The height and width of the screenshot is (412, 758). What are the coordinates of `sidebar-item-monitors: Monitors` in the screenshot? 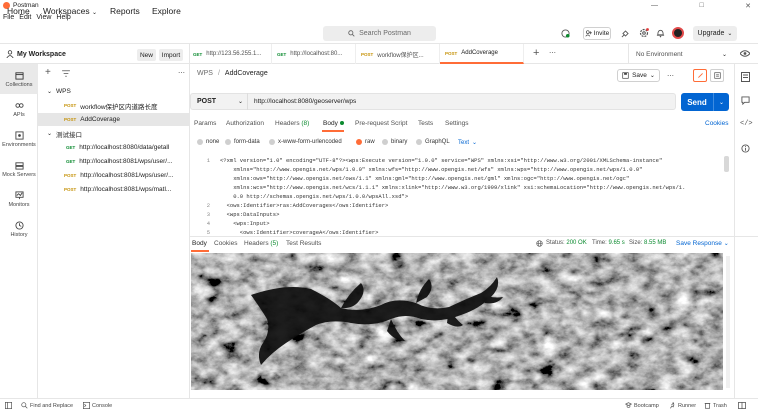 It's located at (19, 199).